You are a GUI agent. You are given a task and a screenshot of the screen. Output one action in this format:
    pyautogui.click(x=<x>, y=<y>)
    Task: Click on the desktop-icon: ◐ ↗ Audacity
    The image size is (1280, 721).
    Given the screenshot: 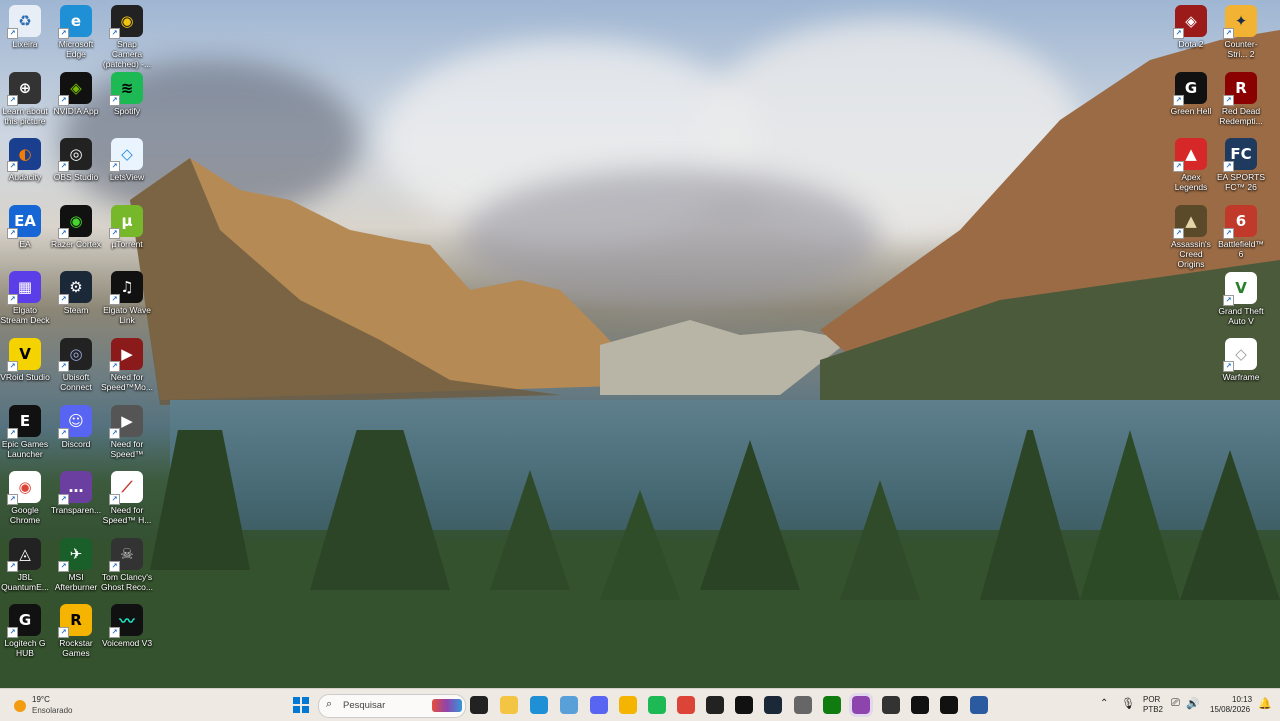 What is the action you would take?
    pyautogui.click(x=25, y=158)
    